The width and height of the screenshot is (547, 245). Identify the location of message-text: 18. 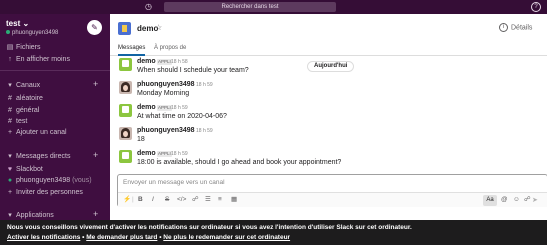
(141, 139).